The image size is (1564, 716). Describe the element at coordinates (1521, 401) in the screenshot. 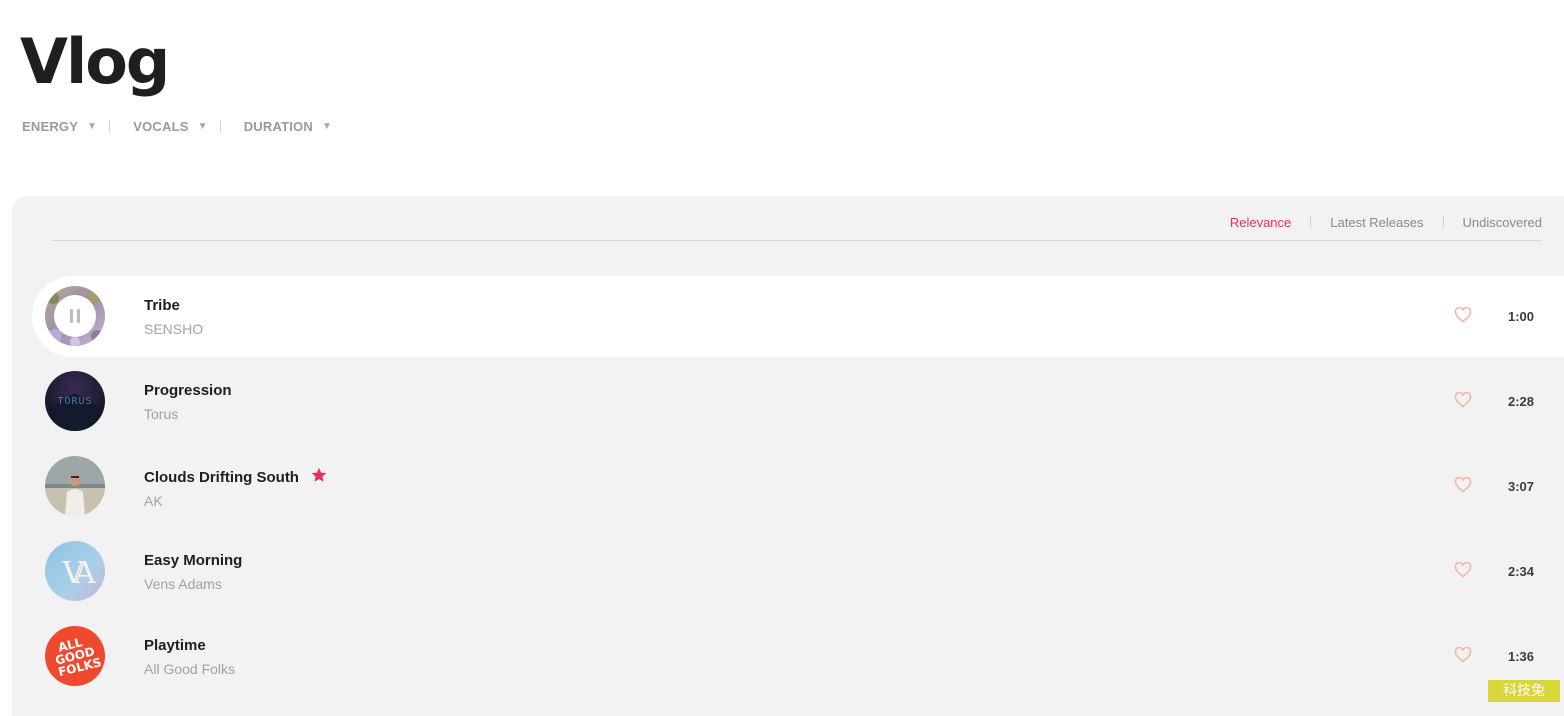

I see `track-duration: 2:28` at that location.